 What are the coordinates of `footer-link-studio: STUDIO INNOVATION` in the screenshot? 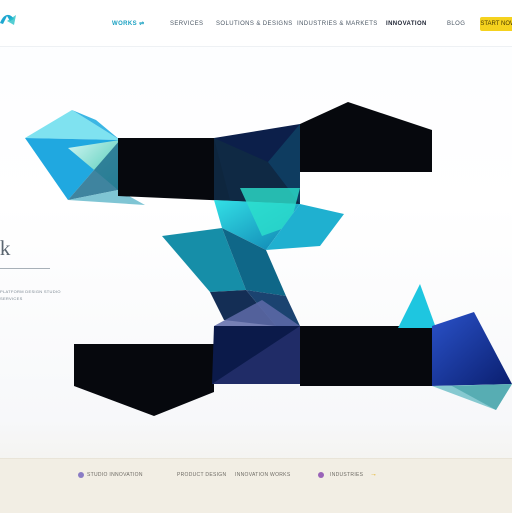 It's located at (115, 475).